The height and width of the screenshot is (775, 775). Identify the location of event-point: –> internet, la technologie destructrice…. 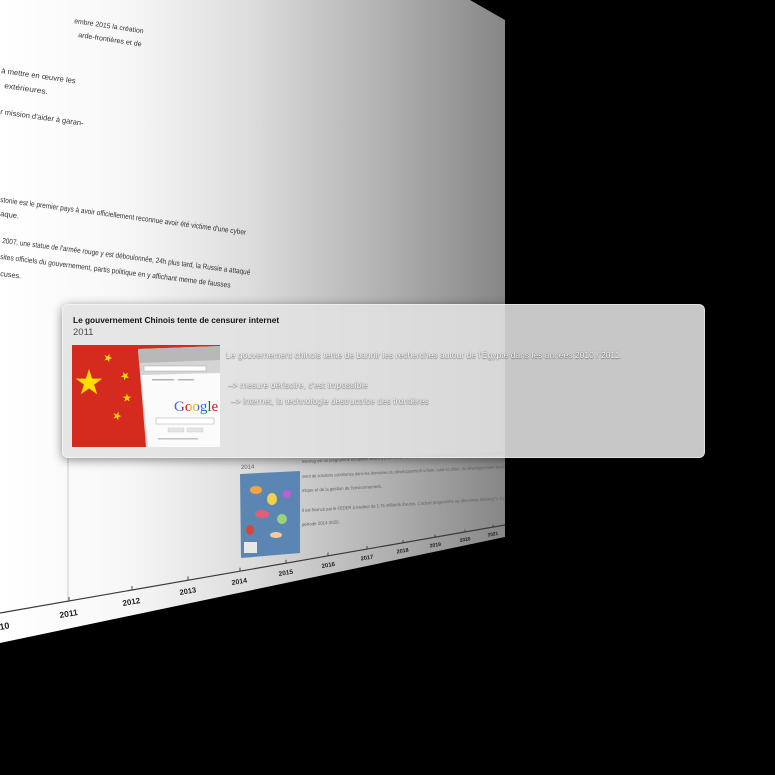
(330, 401).